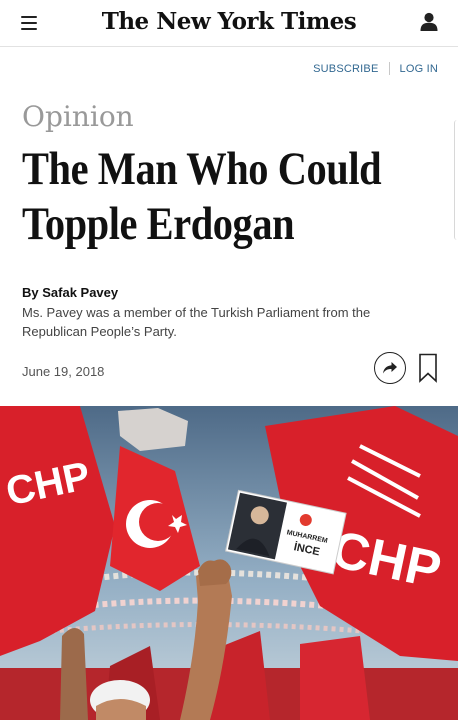  Describe the element at coordinates (202, 169) in the screenshot. I see `headline-line: The Man Who Could` at that location.